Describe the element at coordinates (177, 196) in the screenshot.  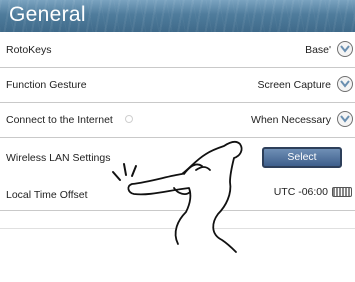
I see `pointing-hand-icon` at that location.